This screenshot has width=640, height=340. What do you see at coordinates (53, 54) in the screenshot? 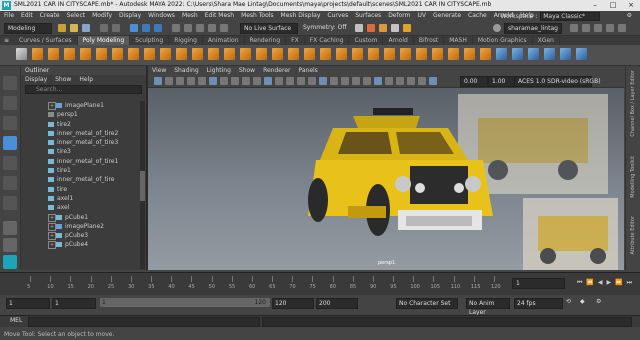
I see `poly-cylinder-icon` at bounding box center [53, 54].